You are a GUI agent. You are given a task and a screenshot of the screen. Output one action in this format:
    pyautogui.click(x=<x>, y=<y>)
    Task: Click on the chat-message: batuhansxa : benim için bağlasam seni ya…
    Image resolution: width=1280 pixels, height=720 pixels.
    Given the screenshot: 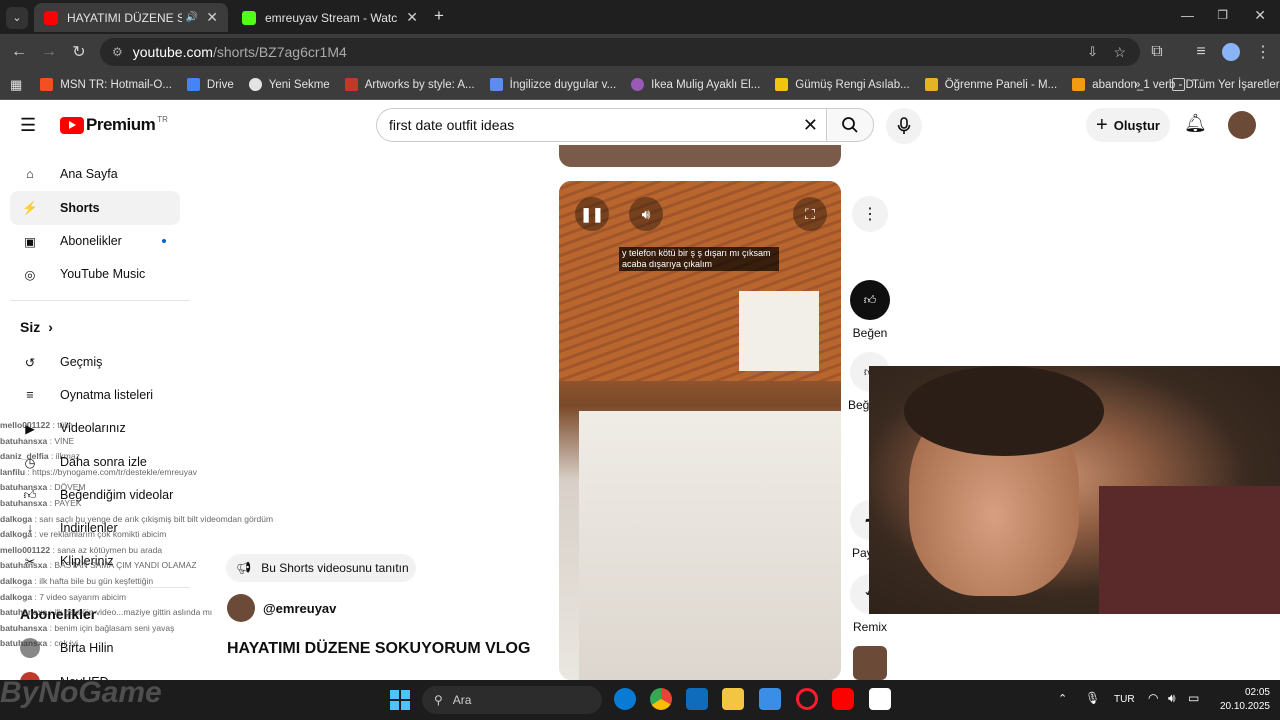 What is the action you would take?
    pyautogui.click(x=87, y=627)
    